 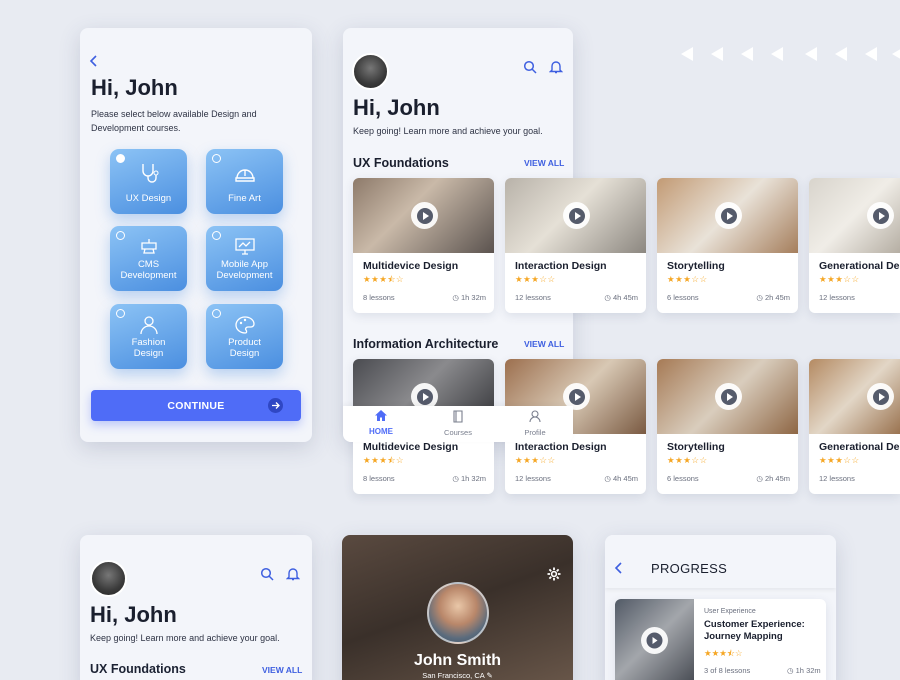 What do you see at coordinates (196, 405) in the screenshot?
I see `continue-button: CONTINUE` at bounding box center [196, 405].